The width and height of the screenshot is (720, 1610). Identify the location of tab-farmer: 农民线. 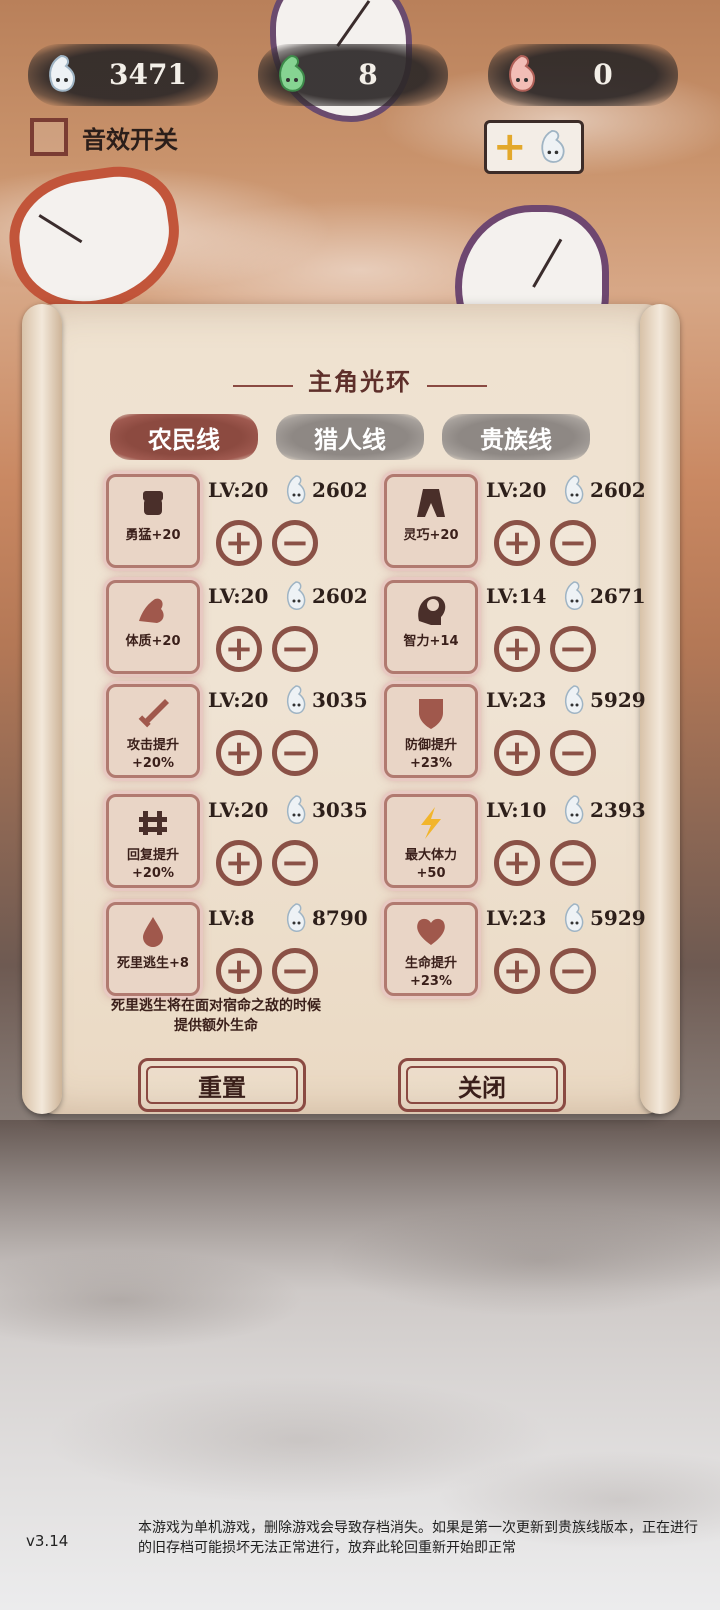
(184, 437).